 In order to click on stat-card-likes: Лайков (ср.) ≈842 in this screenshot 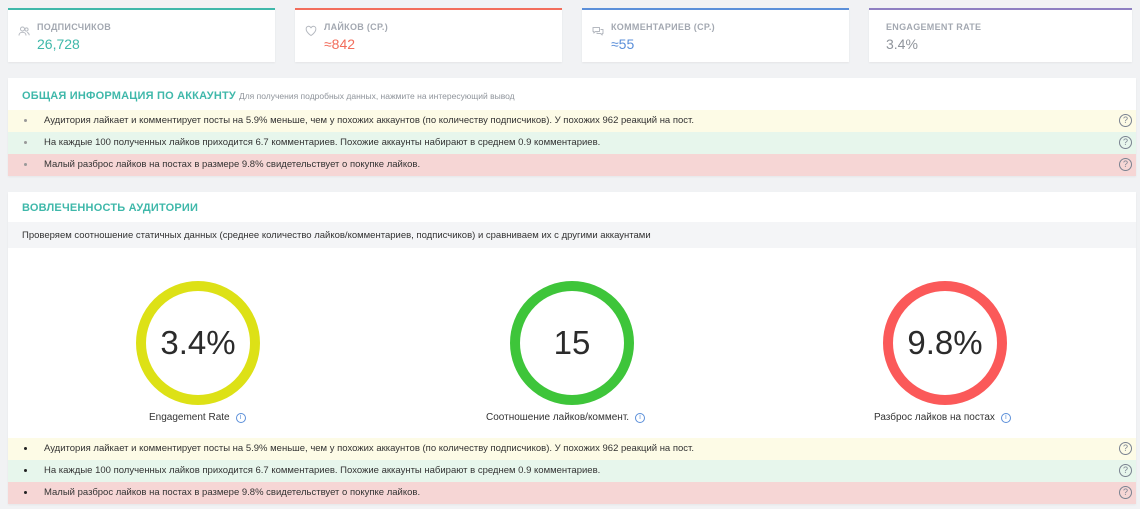, I will do `click(428, 35)`.